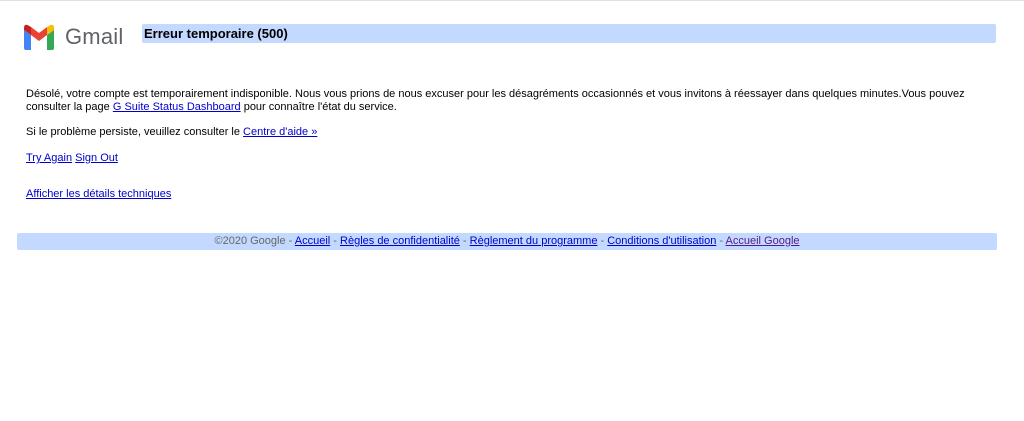  I want to click on footer-link-privacy: Règles de confidentialité, so click(400, 241).